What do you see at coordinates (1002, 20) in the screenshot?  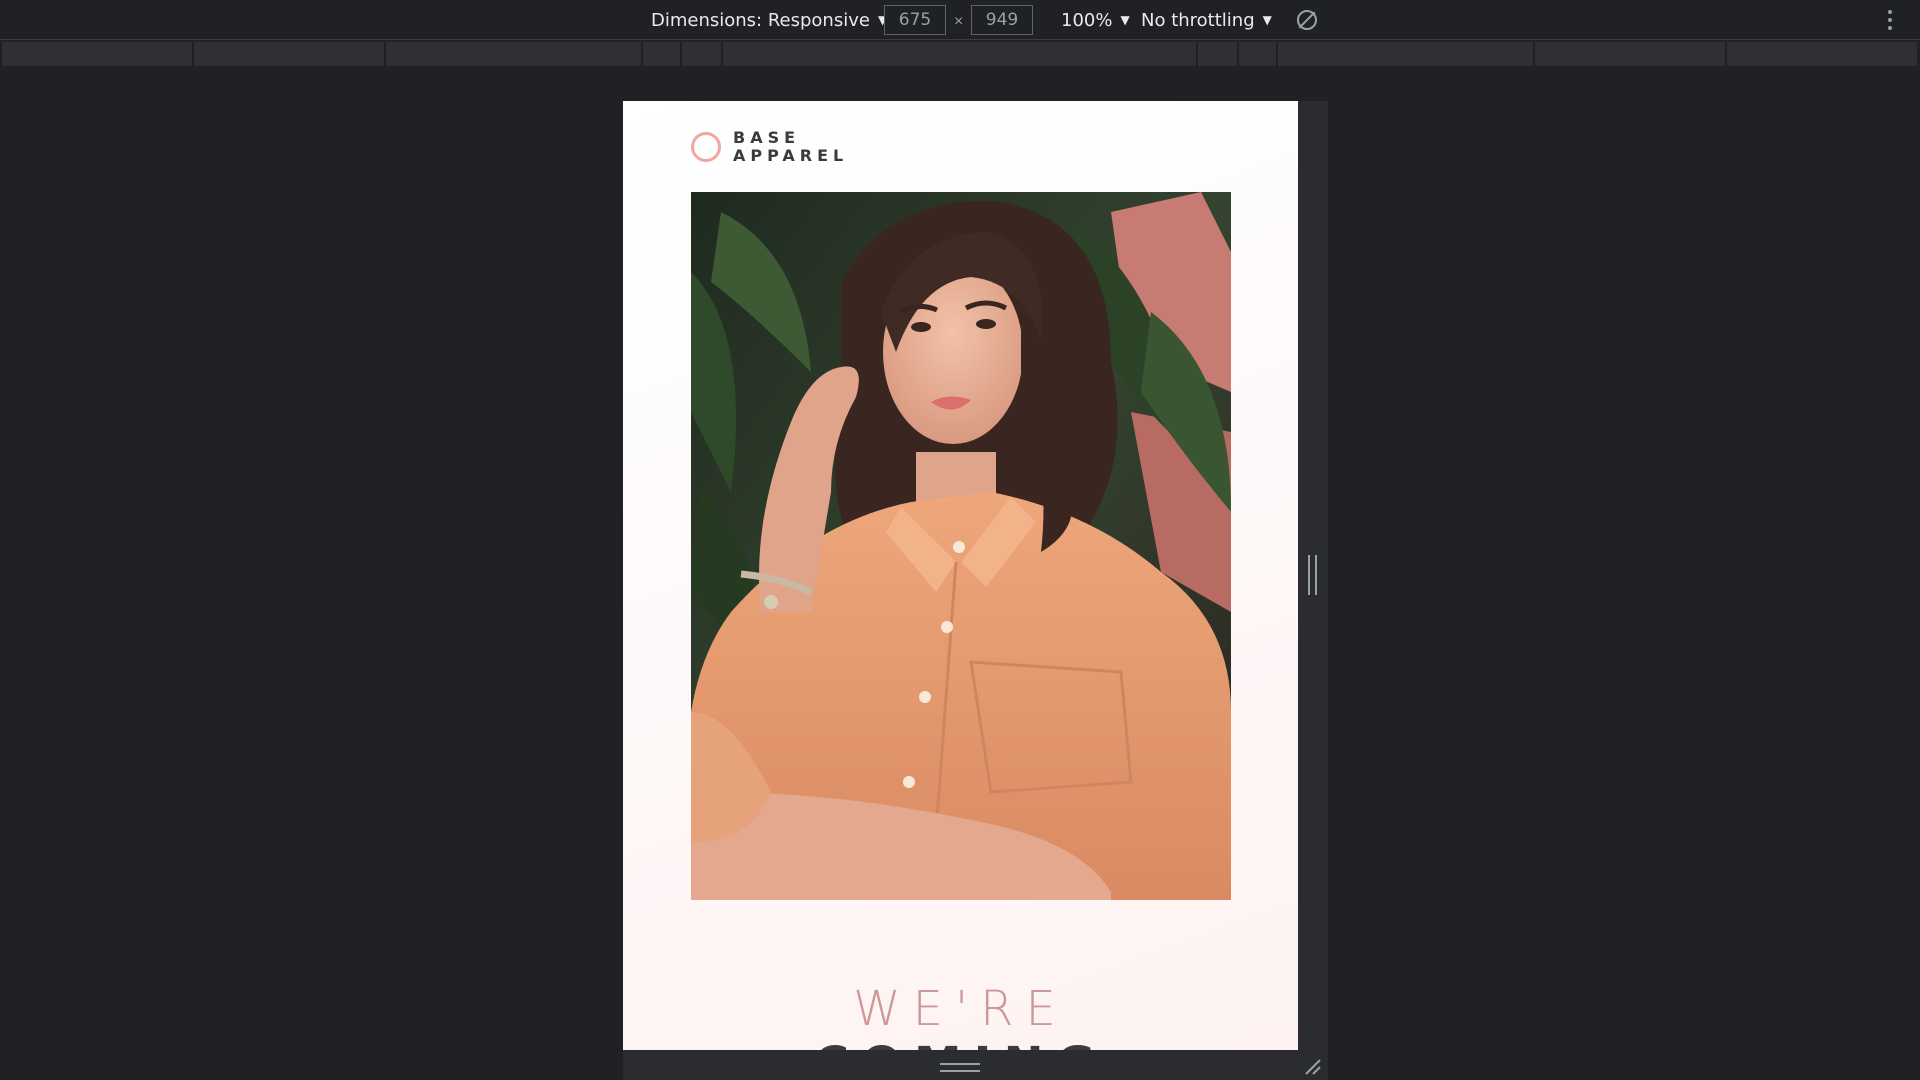 I see `height-input: 949` at bounding box center [1002, 20].